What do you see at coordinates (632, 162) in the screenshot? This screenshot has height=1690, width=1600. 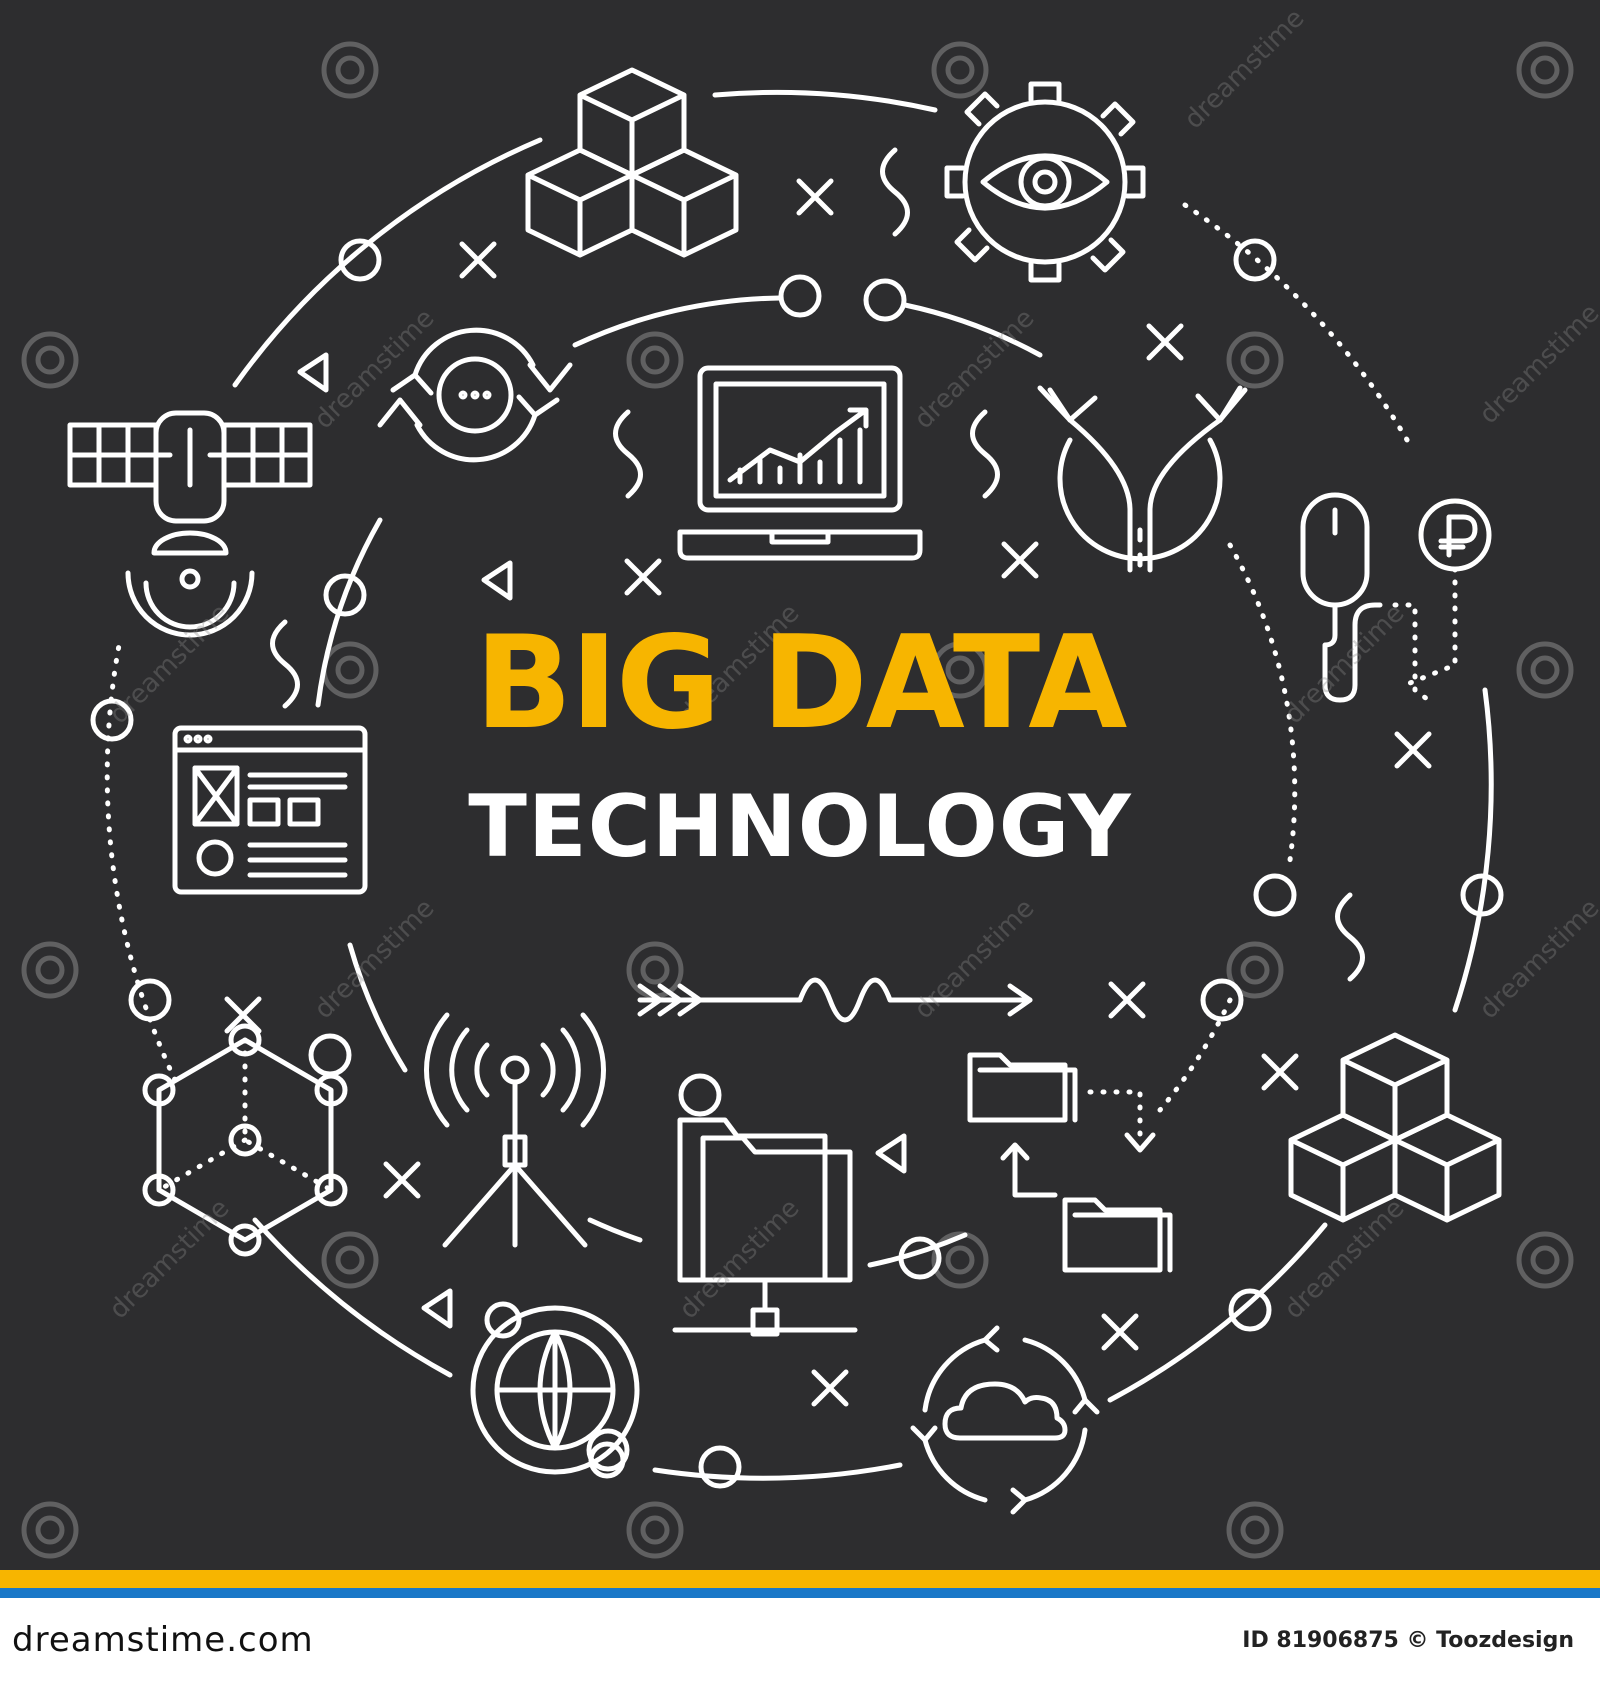 I see `cubes-icon` at bounding box center [632, 162].